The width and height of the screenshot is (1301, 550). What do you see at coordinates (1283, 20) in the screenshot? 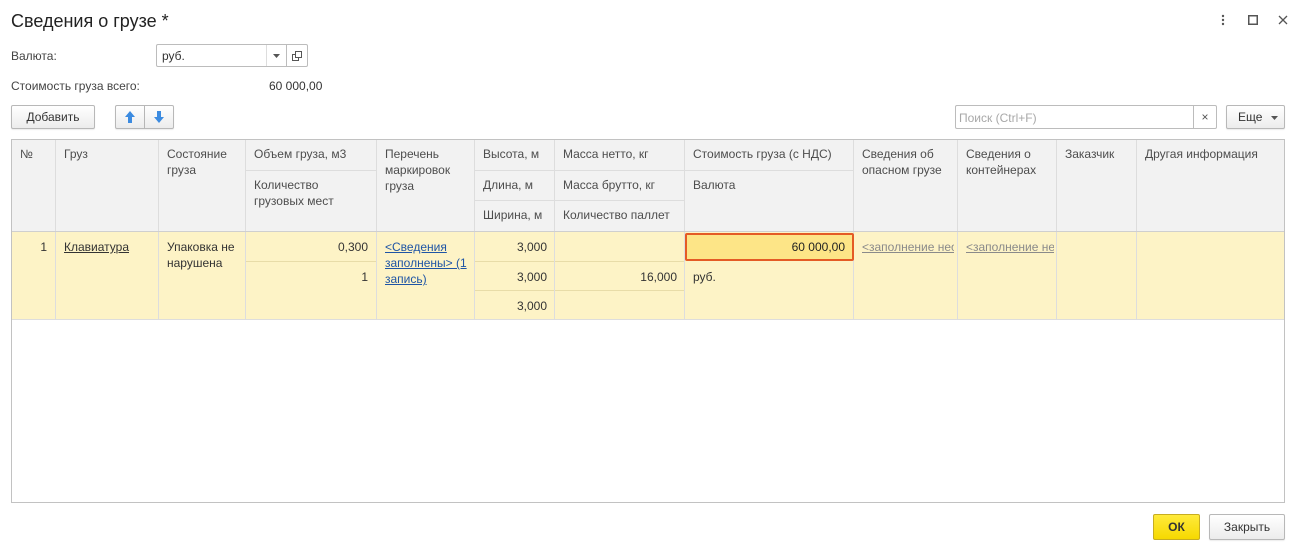
I see `close-icon` at bounding box center [1283, 20].